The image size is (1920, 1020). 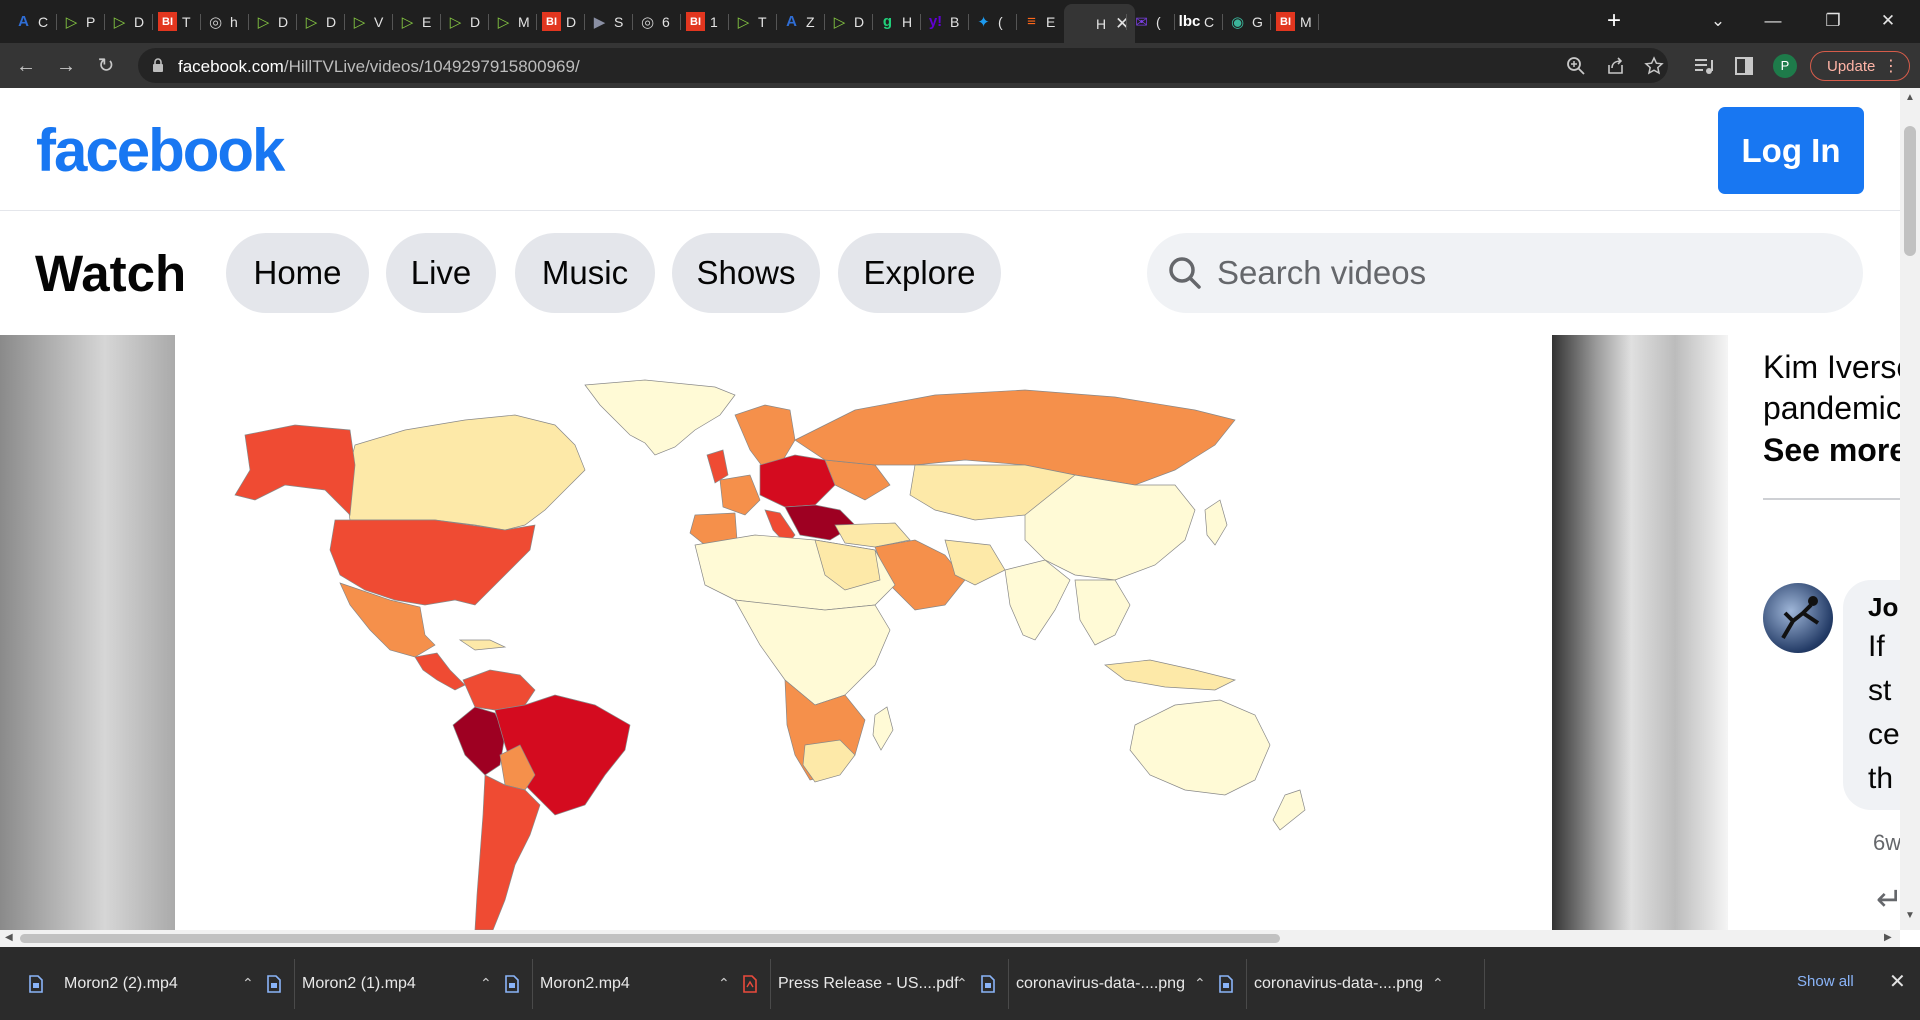 What do you see at coordinates (1505, 273) in the screenshot?
I see `search-input: Search videos` at bounding box center [1505, 273].